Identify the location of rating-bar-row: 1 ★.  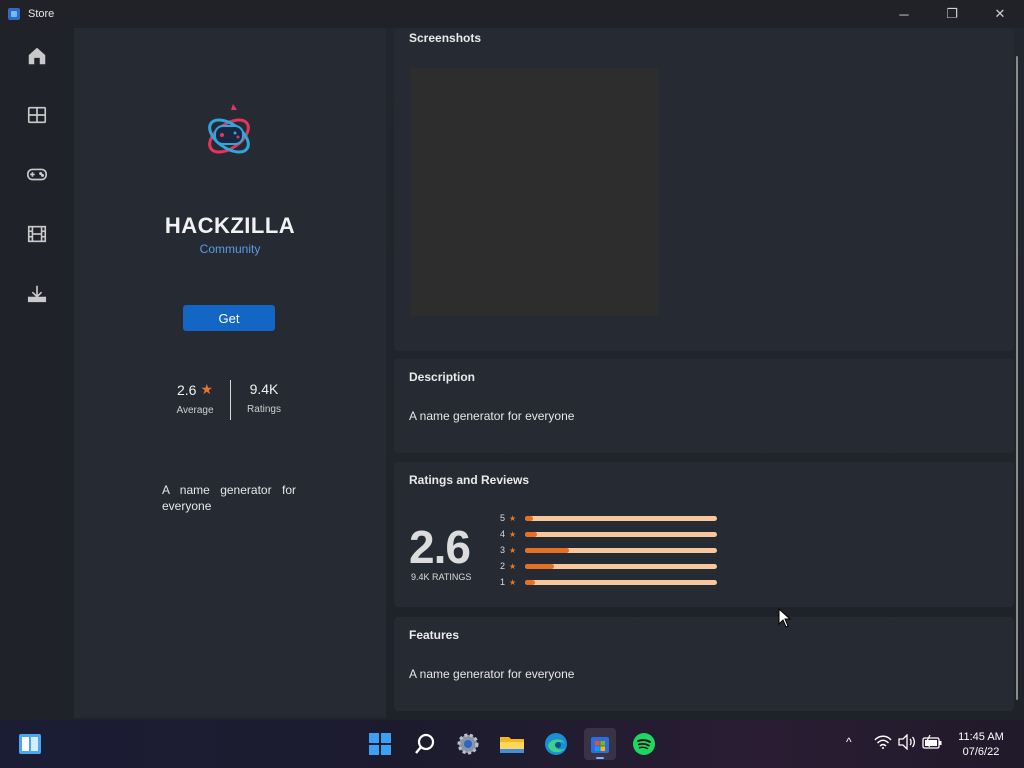
(608, 582).